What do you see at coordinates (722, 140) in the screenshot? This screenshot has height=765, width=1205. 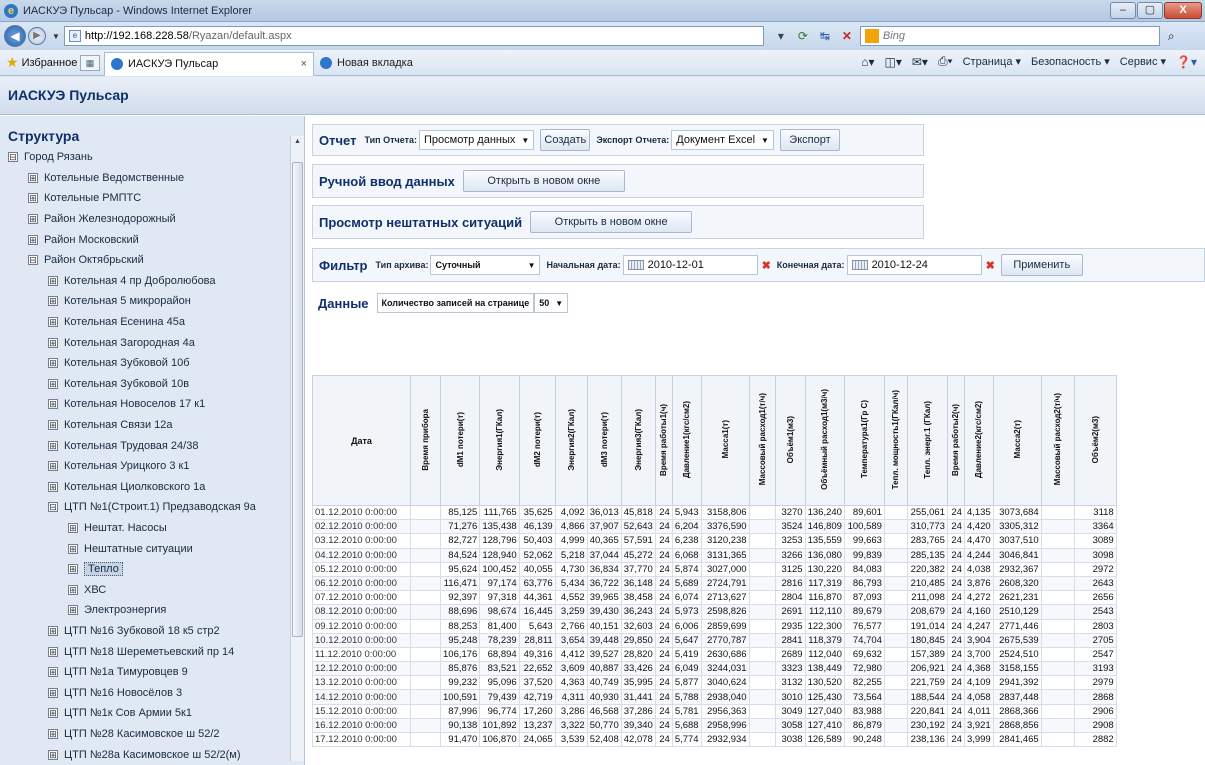 I see `export-format-select: Документ Excel ▼` at bounding box center [722, 140].